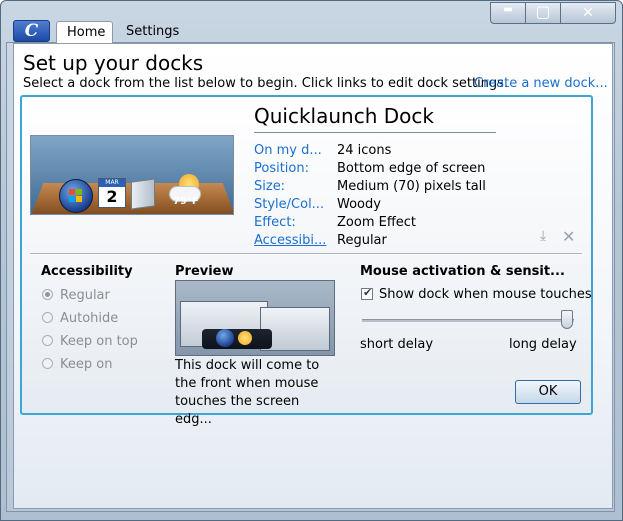 The image size is (623, 521). I want to click on dock-name: Quicklaunch Dock, so click(344, 116).